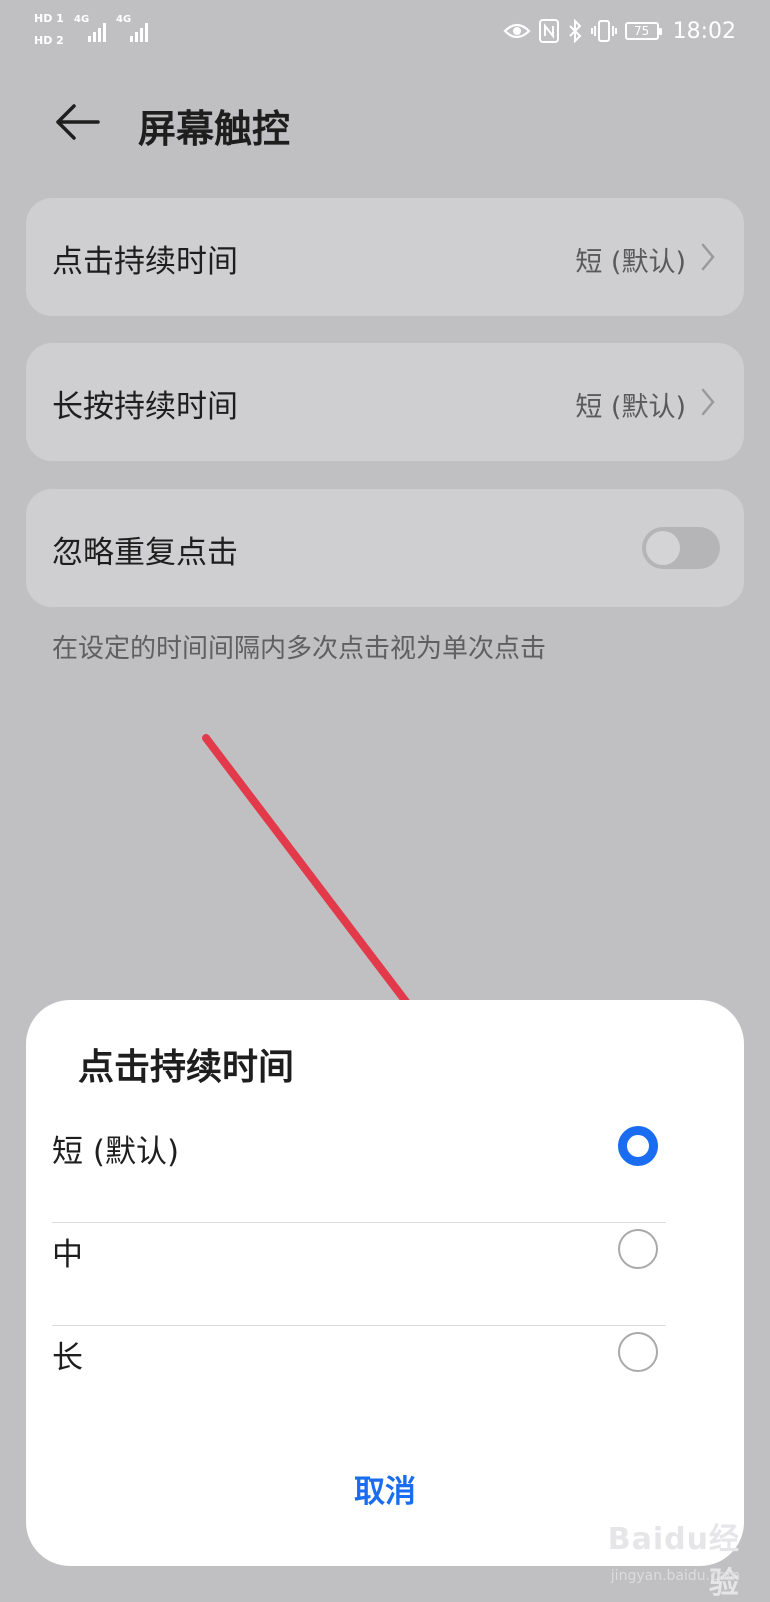  What do you see at coordinates (385, 548) in the screenshot?
I see `ignore-repeat-item: 忽略重复点击` at bounding box center [385, 548].